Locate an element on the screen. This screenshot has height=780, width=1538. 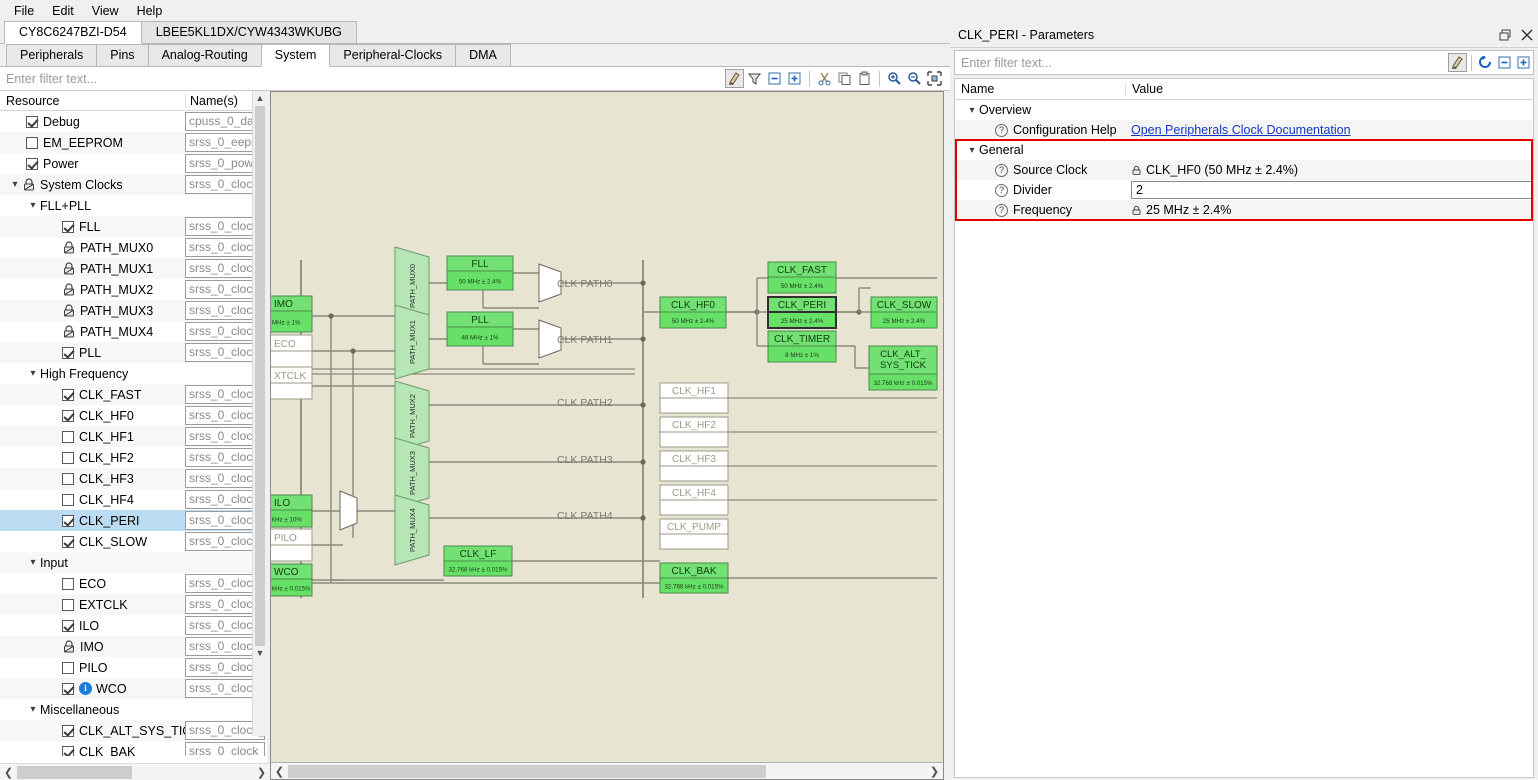
filter-icon is located at coordinates (754, 78).